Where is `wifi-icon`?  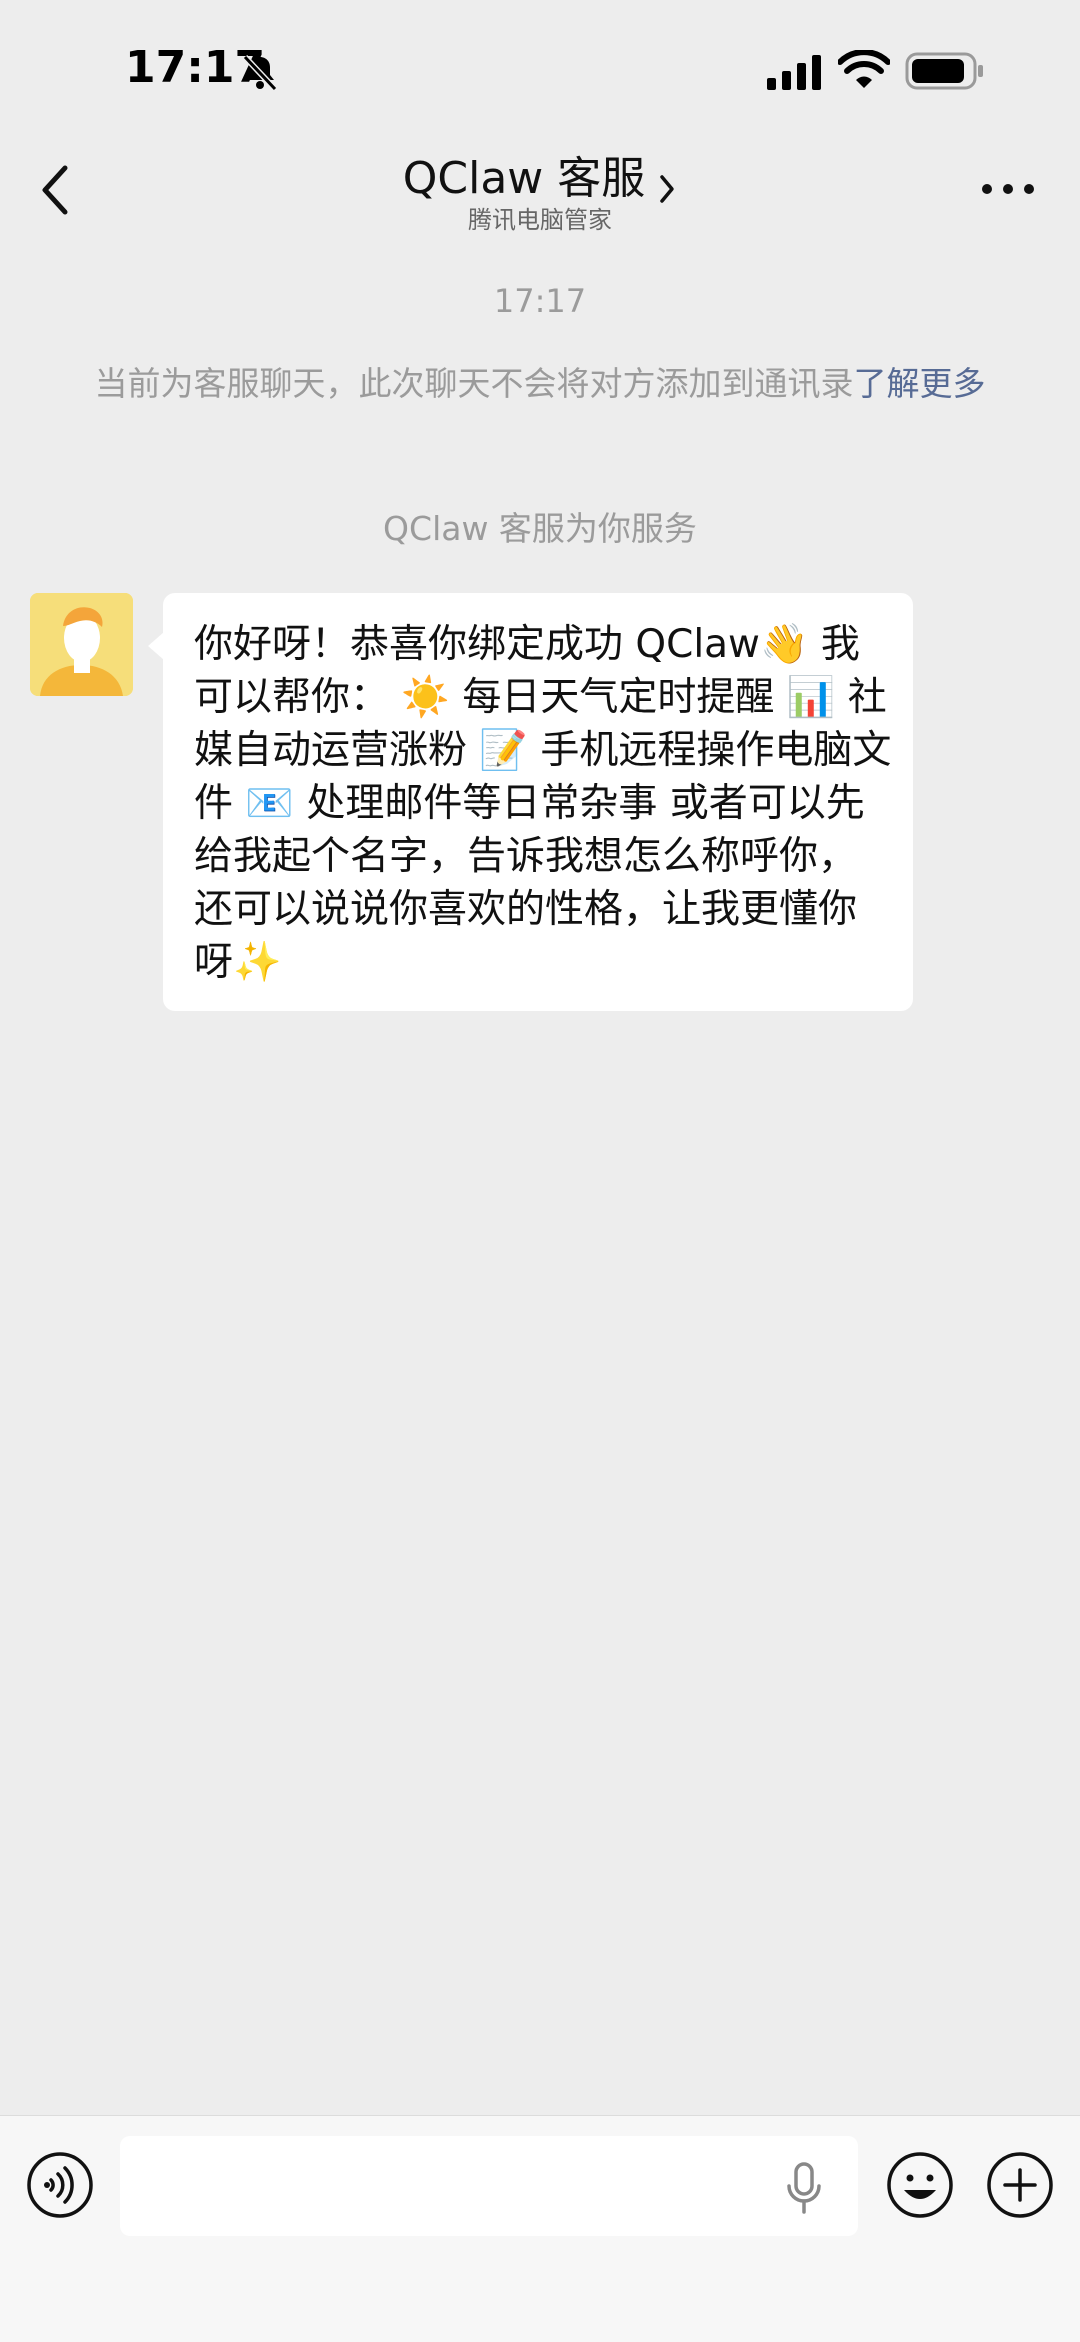 wifi-icon is located at coordinates (864, 69).